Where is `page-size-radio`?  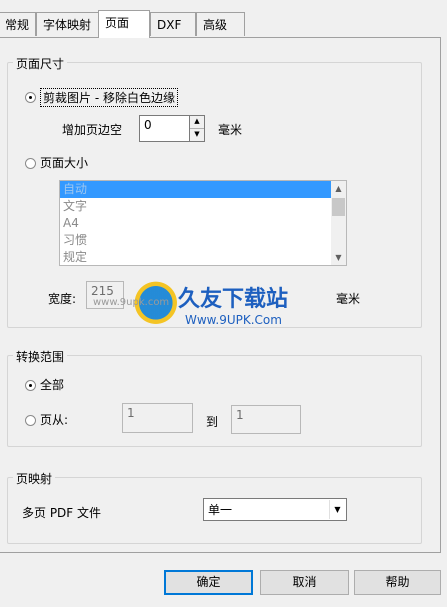 page-size-radio is located at coordinates (30, 163).